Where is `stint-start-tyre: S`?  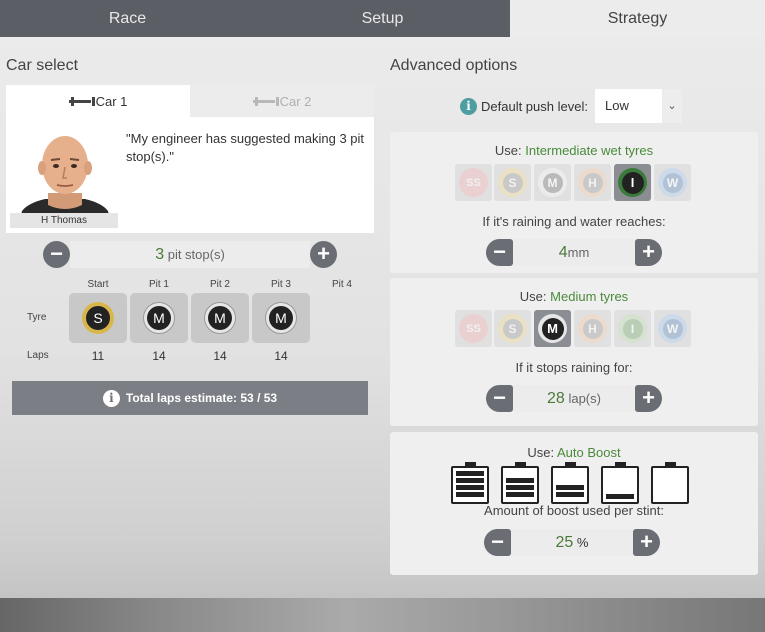 stint-start-tyre: S is located at coordinates (98, 318).